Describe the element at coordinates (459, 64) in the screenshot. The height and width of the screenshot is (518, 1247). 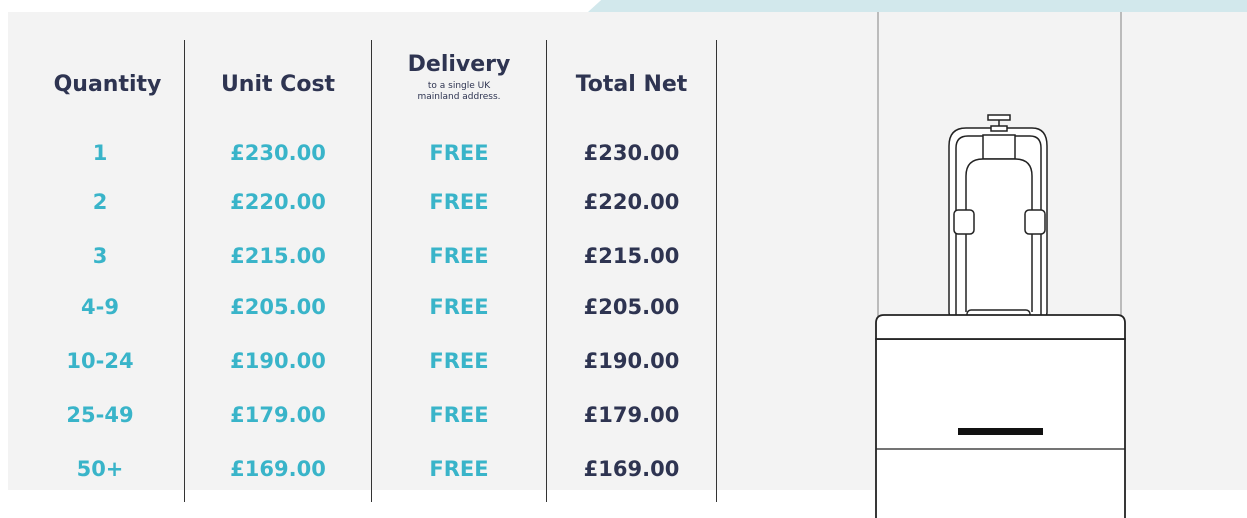
I see `header-delivery: Delivery` at that location.